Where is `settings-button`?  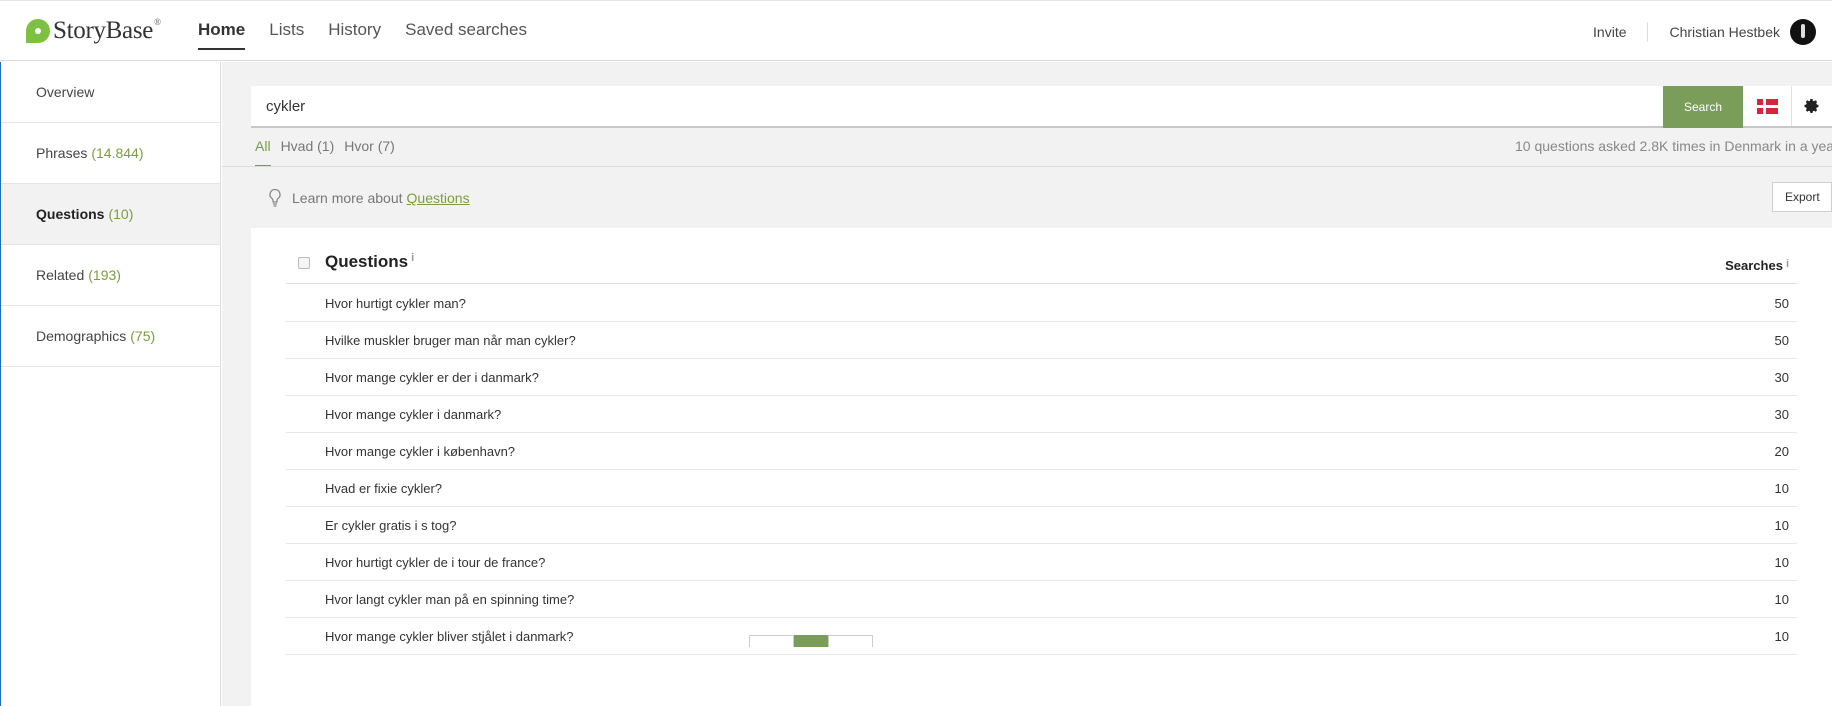
settings-button is located at coordinates (1812, 106).